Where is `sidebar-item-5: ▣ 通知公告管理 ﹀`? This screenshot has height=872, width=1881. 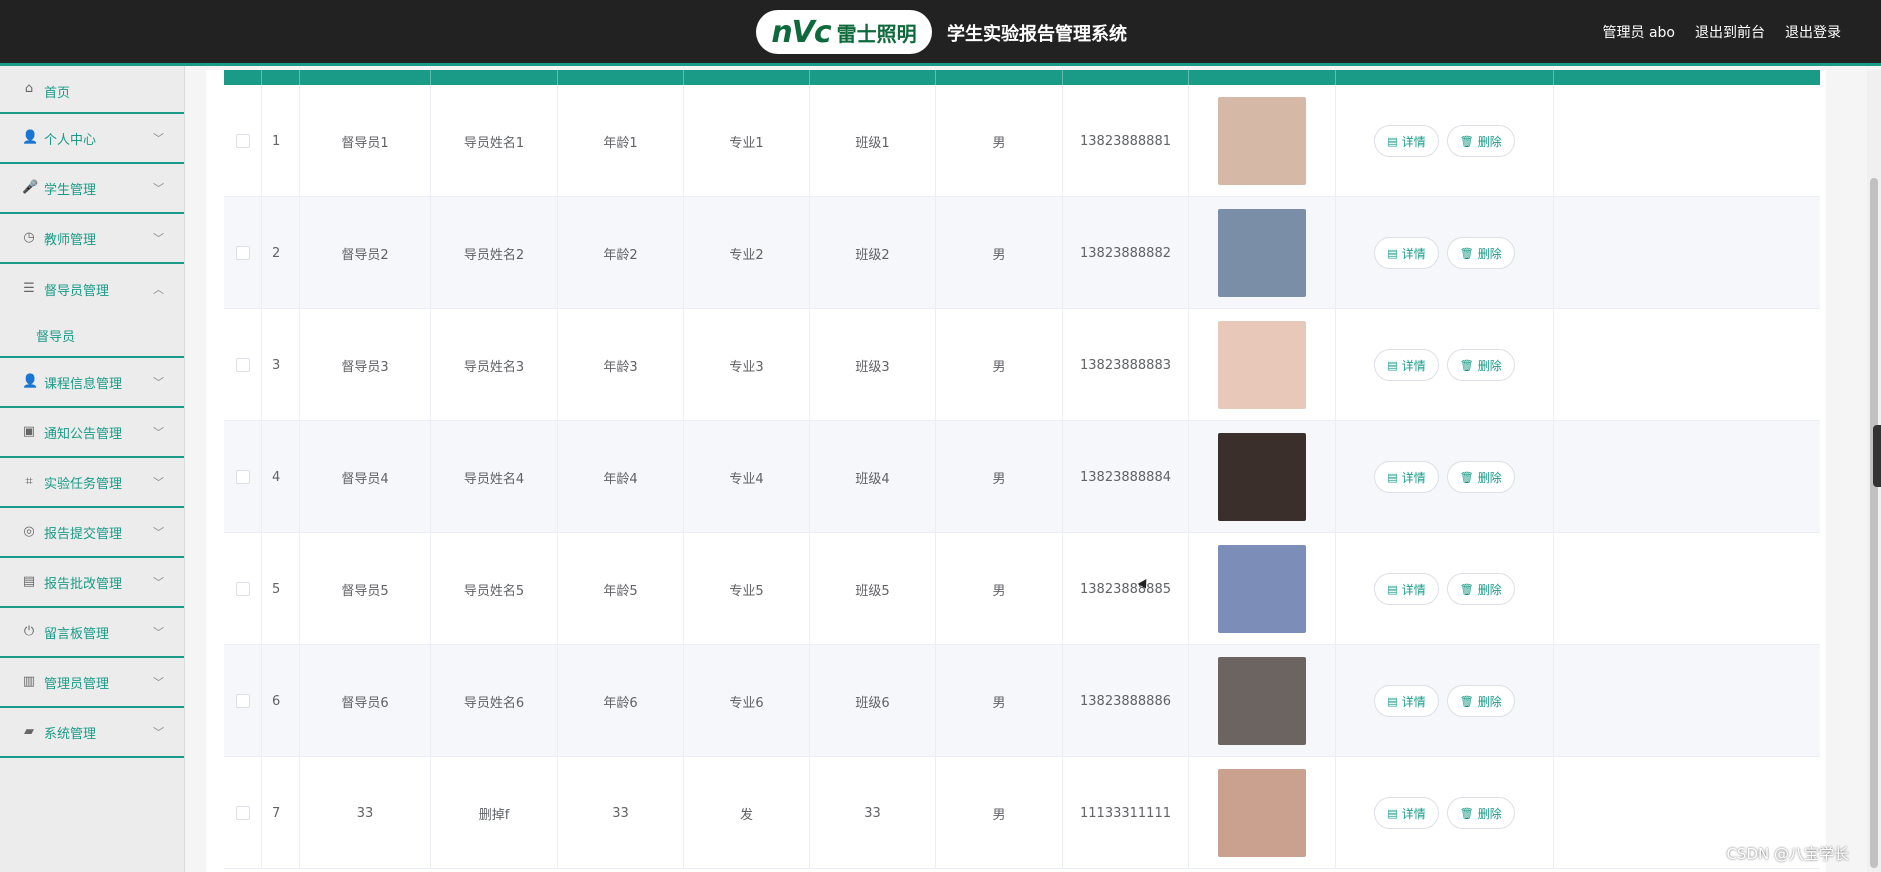 sidebar-item-5: ▣ 通知公告管理 ﹀ is located at coordinates (92, 433).